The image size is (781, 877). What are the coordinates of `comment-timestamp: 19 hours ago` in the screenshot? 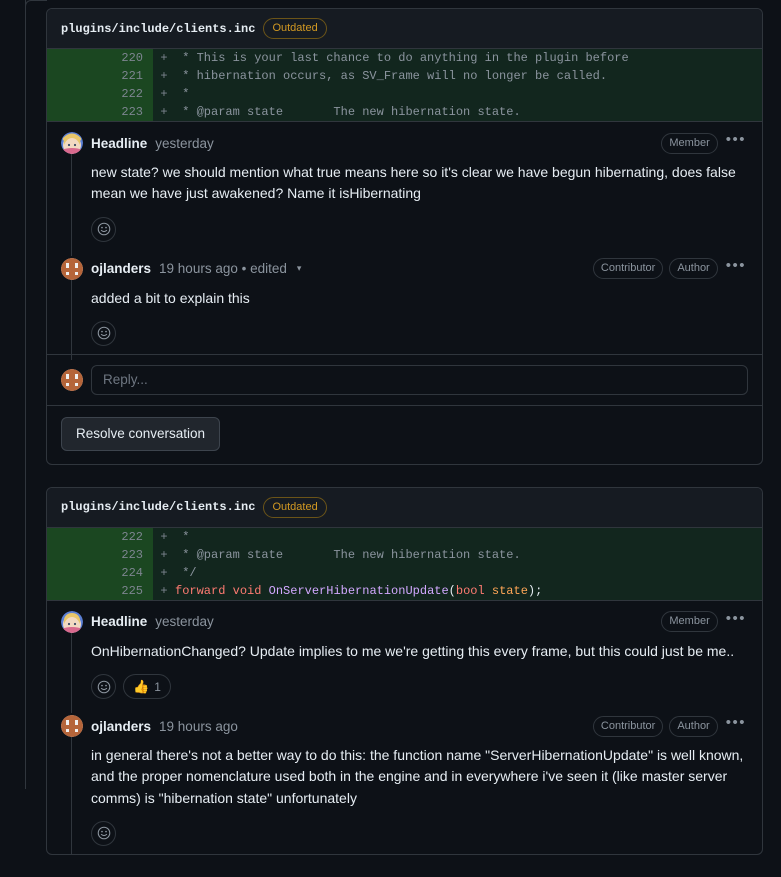 It's located at (198, 726).